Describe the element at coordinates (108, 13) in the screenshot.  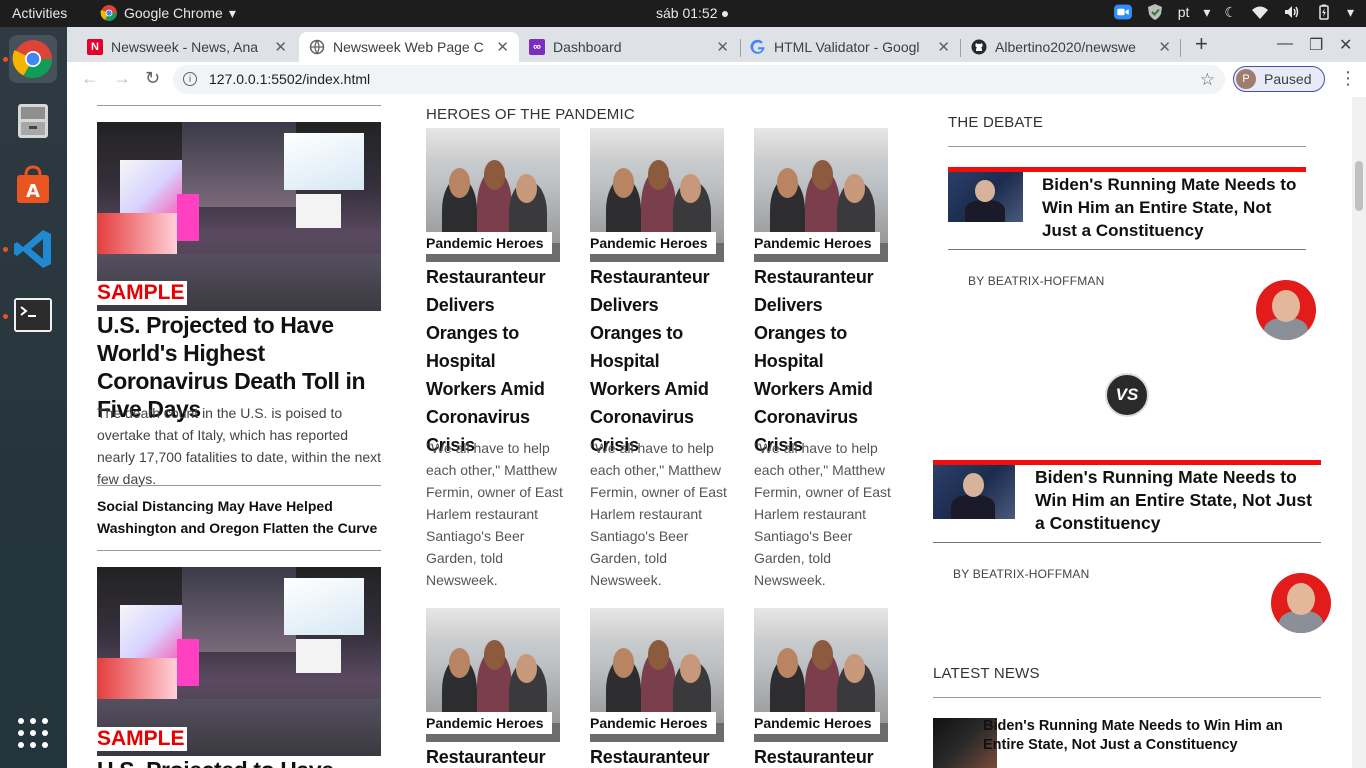
I see `chrome-icon` at that location.